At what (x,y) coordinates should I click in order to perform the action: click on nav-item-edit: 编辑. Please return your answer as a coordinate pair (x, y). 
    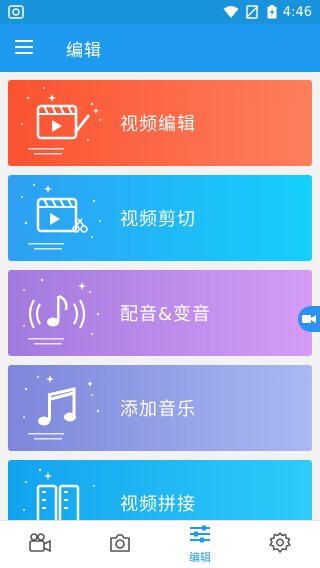
    Looking at the image, I should click on (200, 544).